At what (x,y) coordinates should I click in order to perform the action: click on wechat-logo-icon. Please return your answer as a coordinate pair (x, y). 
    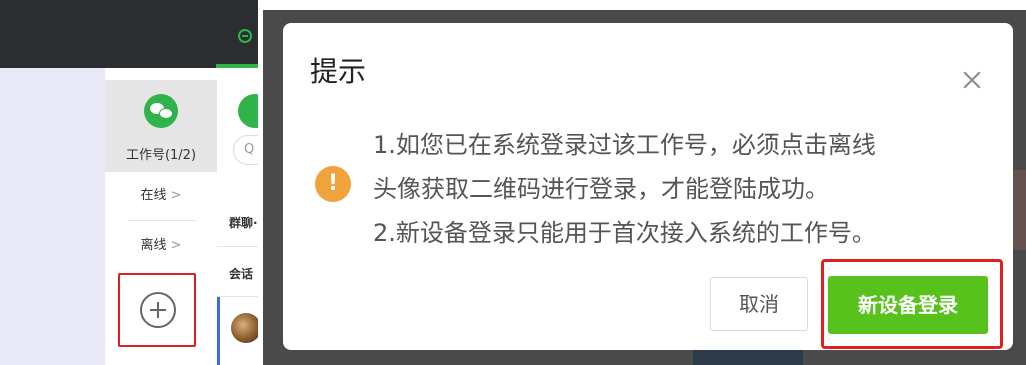
    Looking at the image, I should click on (161, 111).